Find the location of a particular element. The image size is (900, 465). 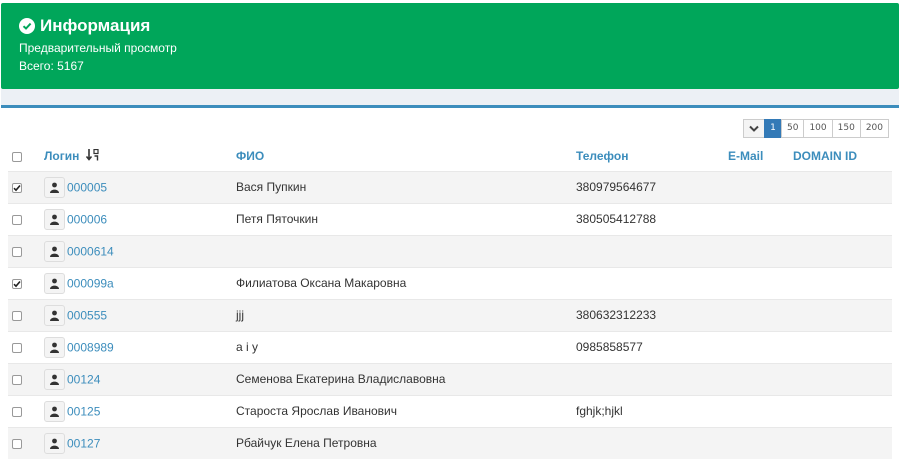

alert-title: Информация is located at coordinates (95, 25).